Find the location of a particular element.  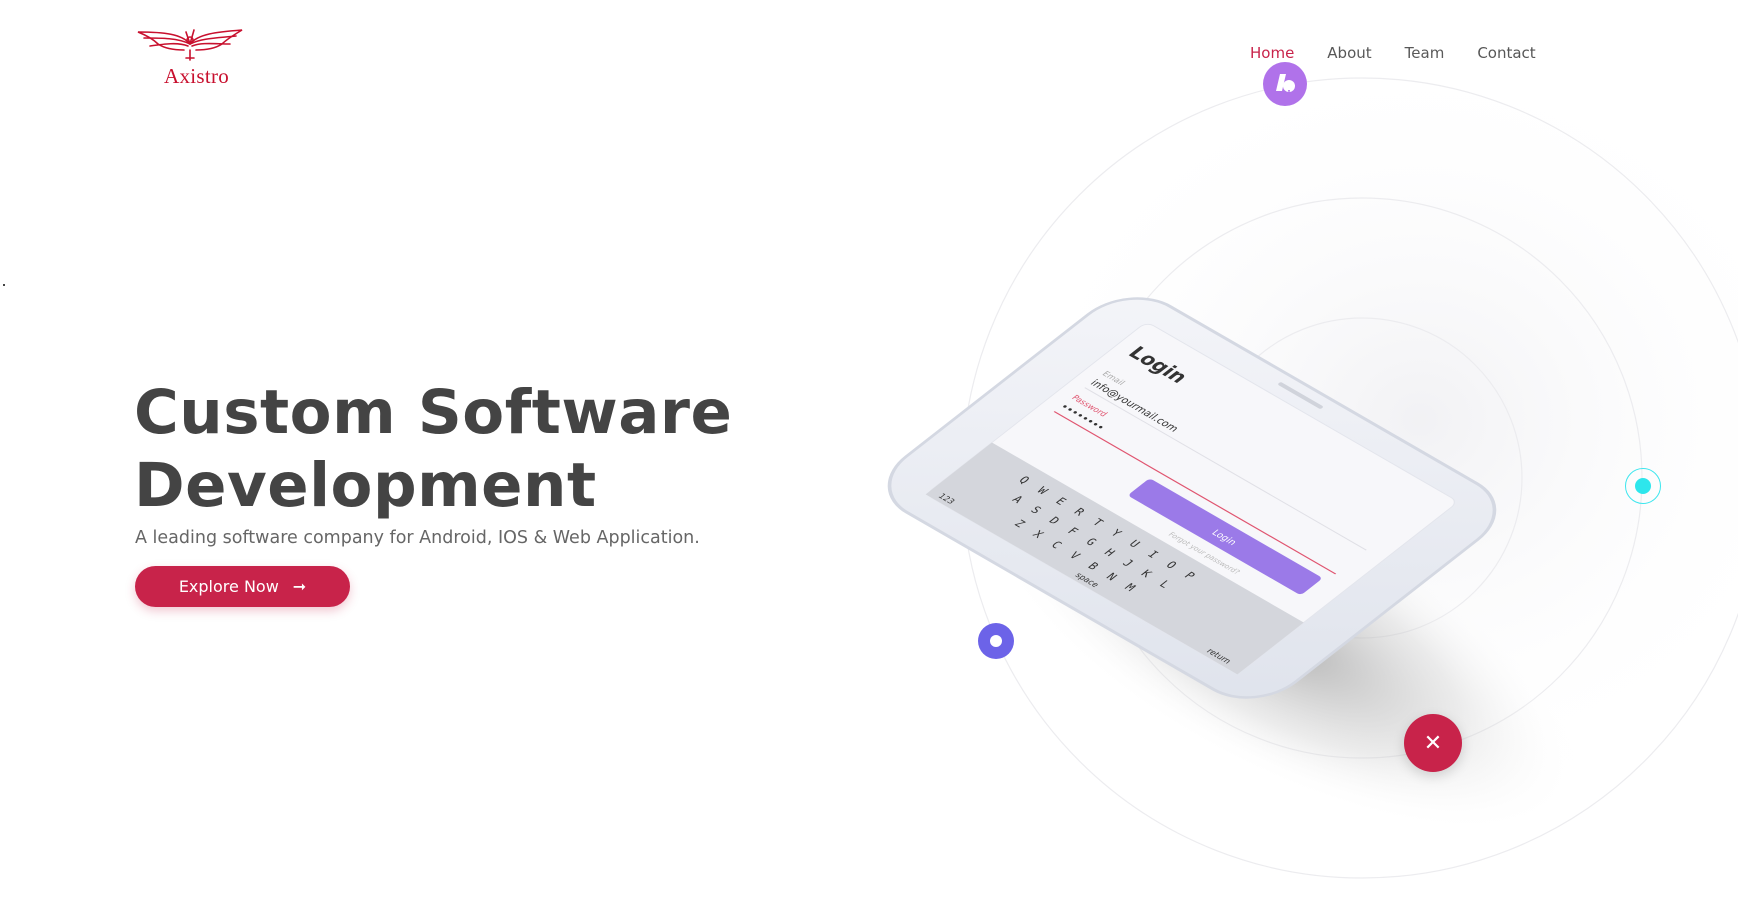

ring-dot-icon is located at coordinates (996, 641).